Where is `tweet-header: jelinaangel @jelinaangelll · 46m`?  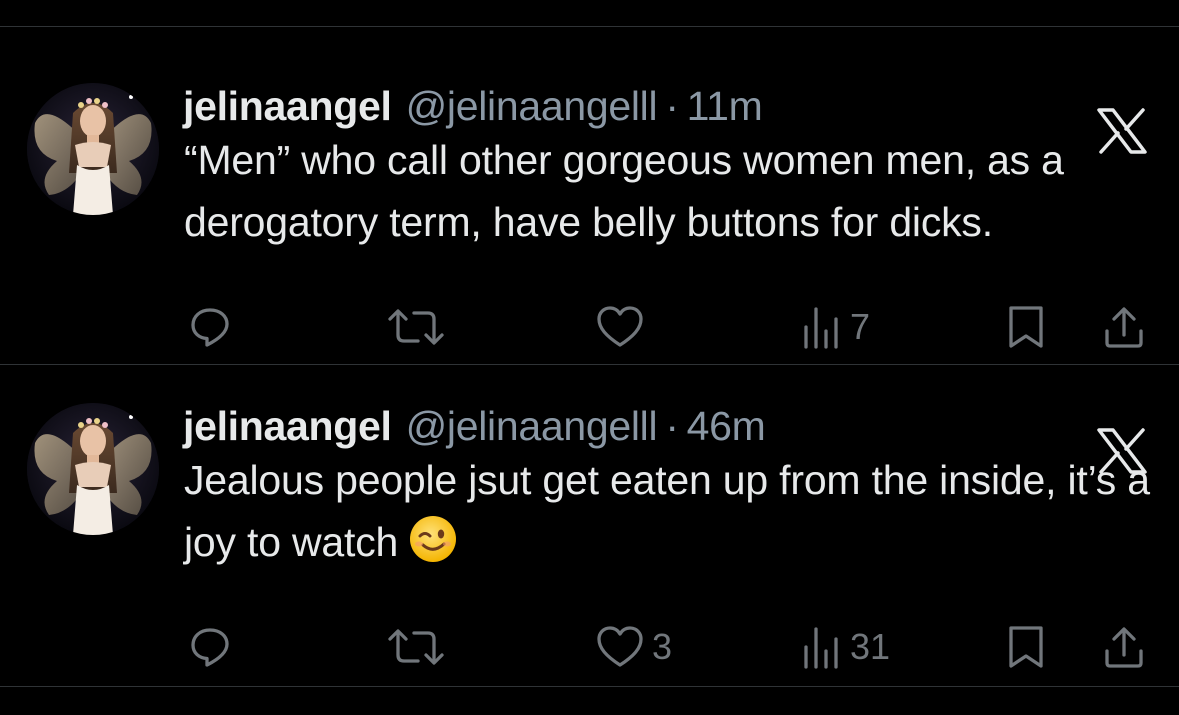 tweet-header: jelinaangel @jelinaangelll · 46m is located at coordinates (474, 426).